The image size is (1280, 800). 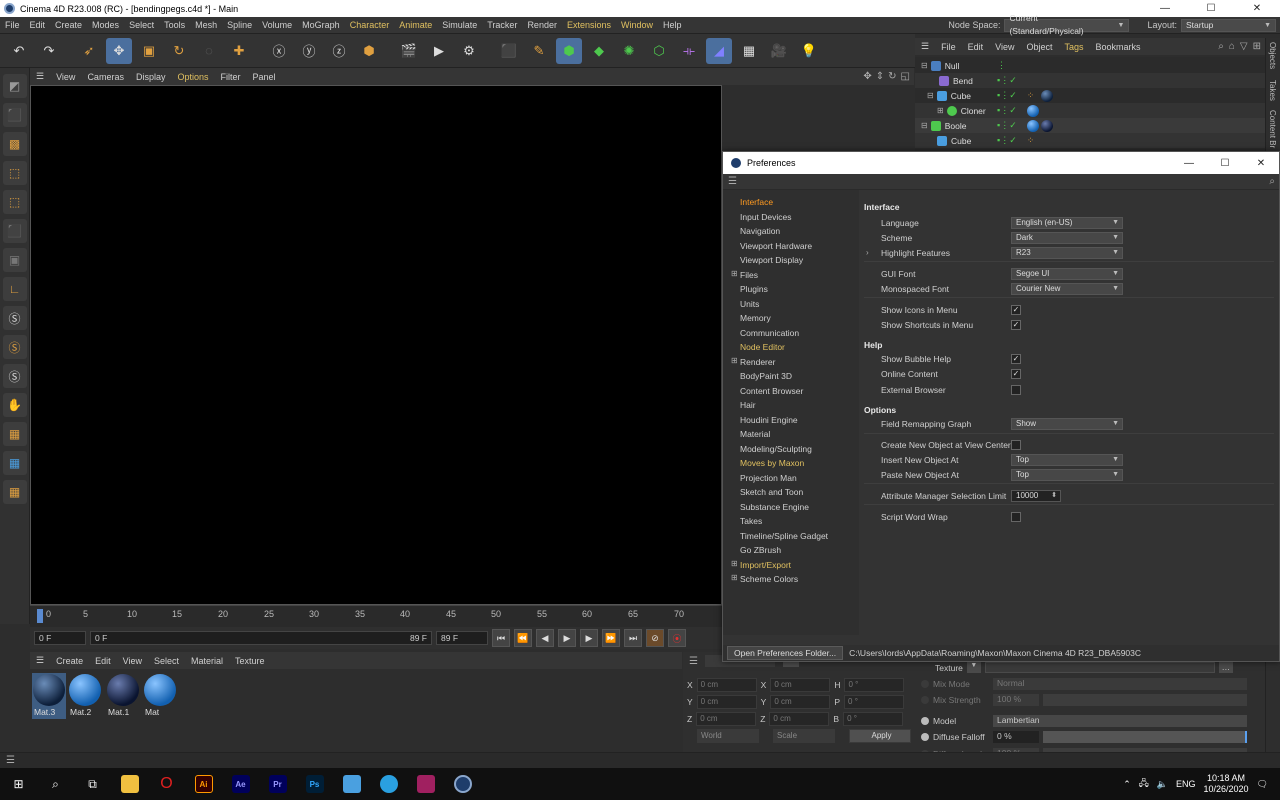 I want to click on object-menu-tags: Tags, so click(x=1073, y=47).